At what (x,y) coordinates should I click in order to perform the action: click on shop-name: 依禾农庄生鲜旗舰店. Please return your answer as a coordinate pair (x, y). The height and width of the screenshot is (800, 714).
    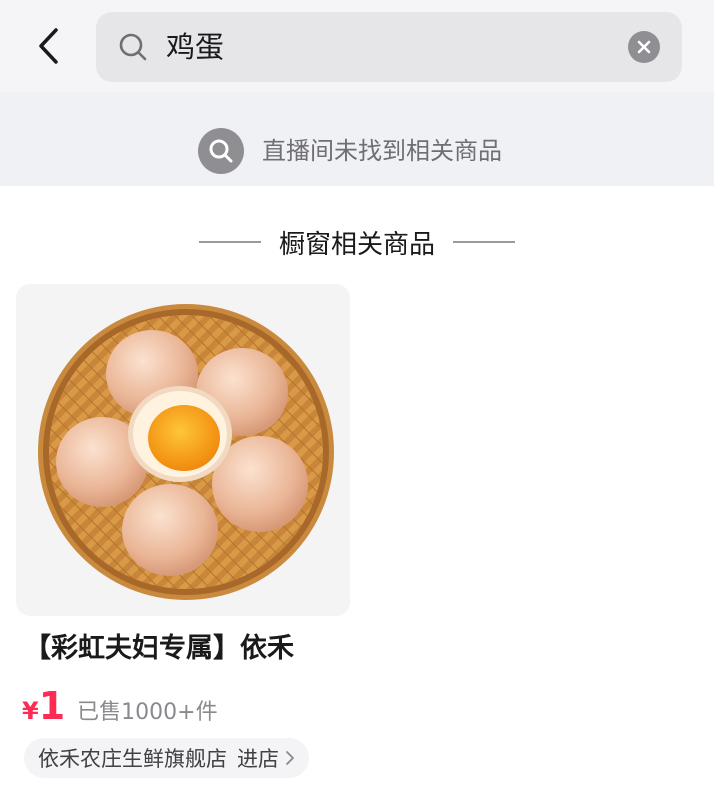
    Looking at the image, I should click on (132, 759).